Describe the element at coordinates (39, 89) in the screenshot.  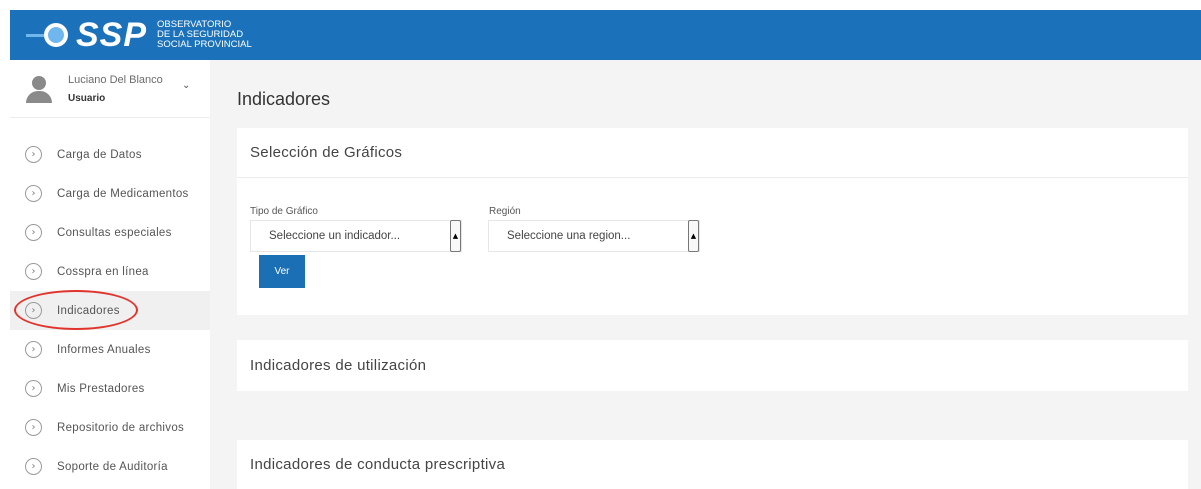
I see `avatar-icon` at that location.